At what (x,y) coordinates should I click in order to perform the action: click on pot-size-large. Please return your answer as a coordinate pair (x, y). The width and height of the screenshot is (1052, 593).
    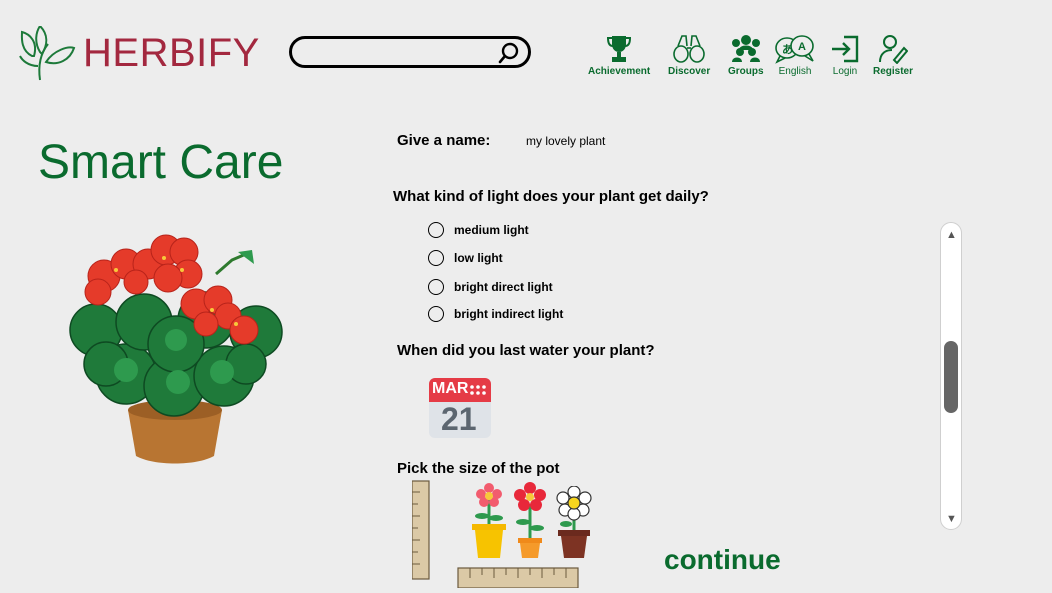
    Looking at the image, I should click on (490, 521).